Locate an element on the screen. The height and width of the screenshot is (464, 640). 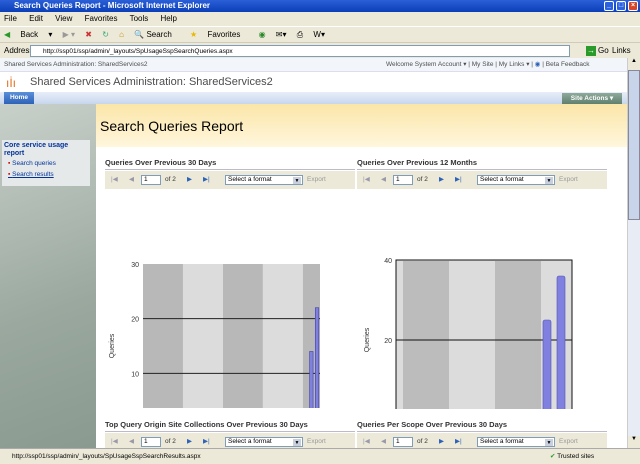
y-tick-label: 30 is located at coordinates (135, 265).